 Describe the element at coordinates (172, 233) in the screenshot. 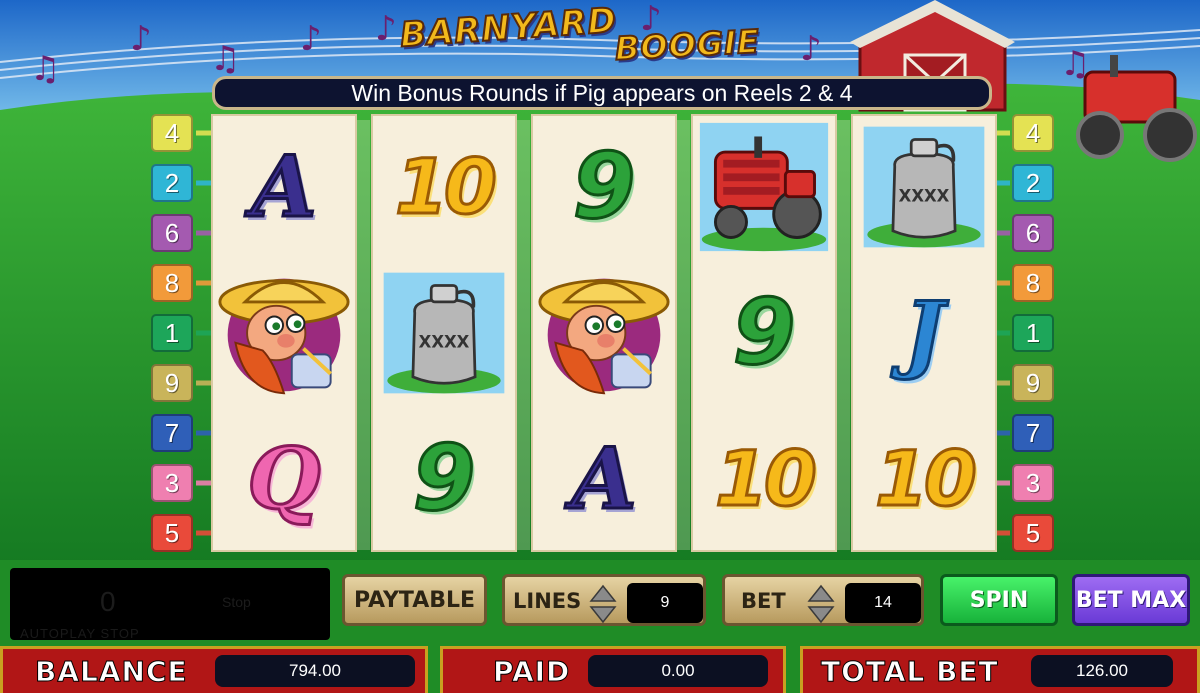

I see `payline-tab-left: 6` at that location.